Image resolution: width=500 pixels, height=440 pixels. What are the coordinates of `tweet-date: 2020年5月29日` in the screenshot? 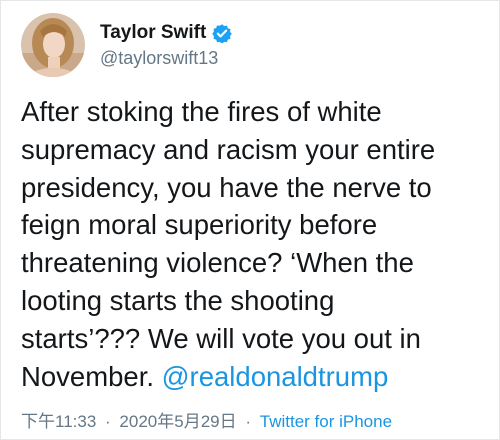 It's located at (177, 421).